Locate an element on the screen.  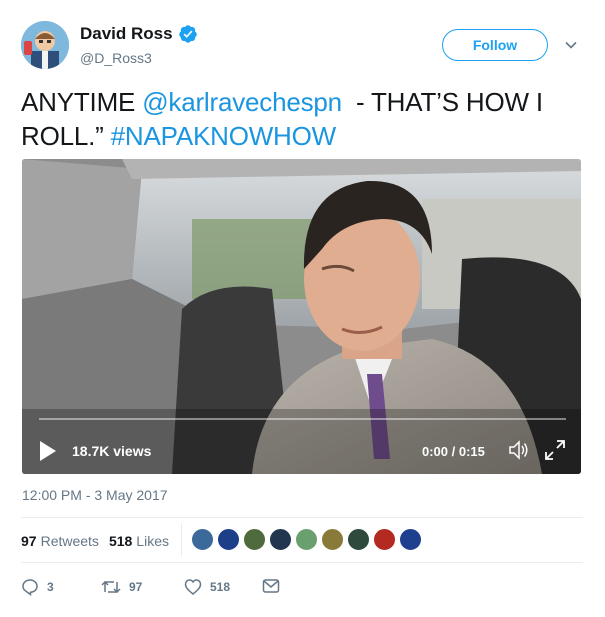
tweet-timestamp: 12:00 PM - 3 May 2017 is located at coordinates (95, 495).